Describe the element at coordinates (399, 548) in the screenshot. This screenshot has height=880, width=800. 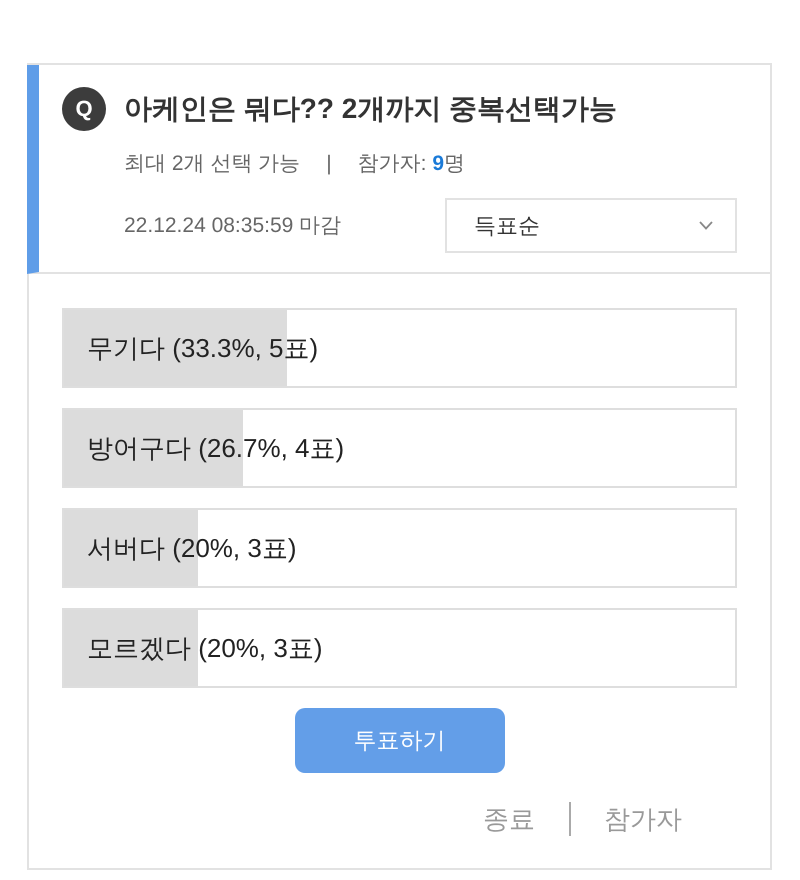
I see `poll-option: 서버다 (20%, 3표)` at that location.